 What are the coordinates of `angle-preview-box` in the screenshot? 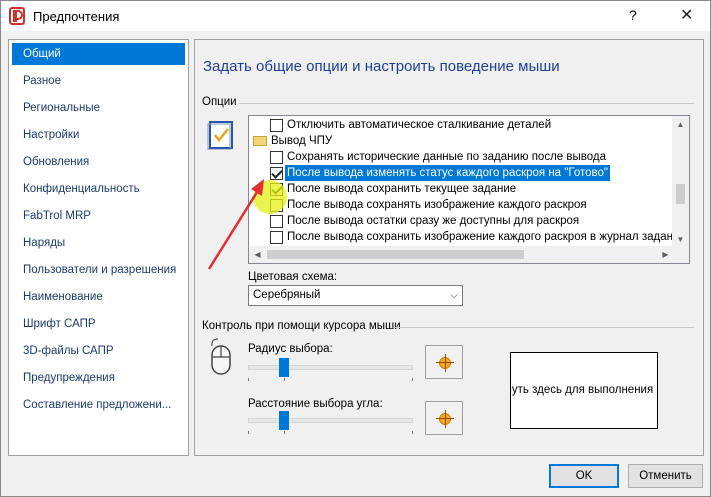 It's located at (444, 418).